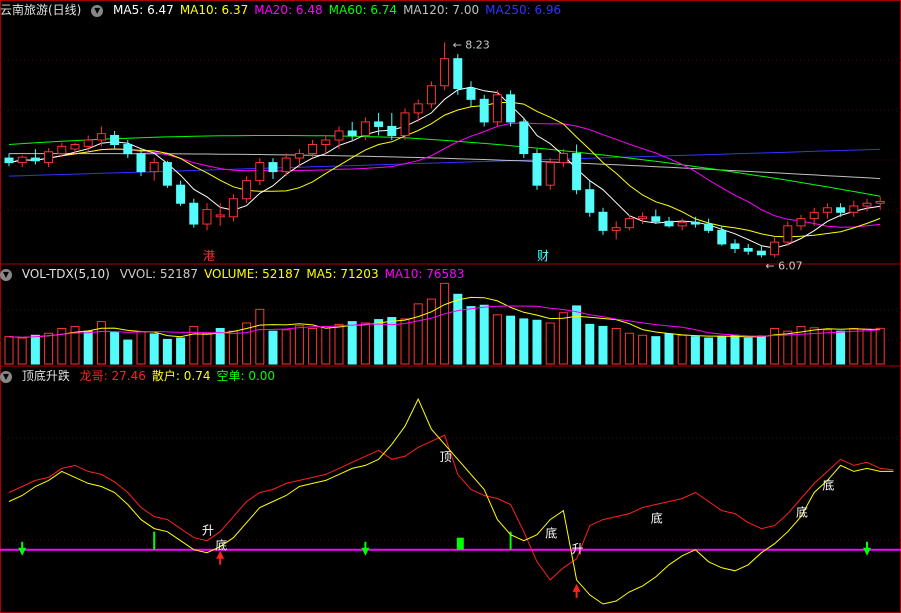 The image size is (901, 613). What do you see at coordinates (828, 484) in the screenshot?
I see `signal-label-7: 底` at bounding box center [828, 484].